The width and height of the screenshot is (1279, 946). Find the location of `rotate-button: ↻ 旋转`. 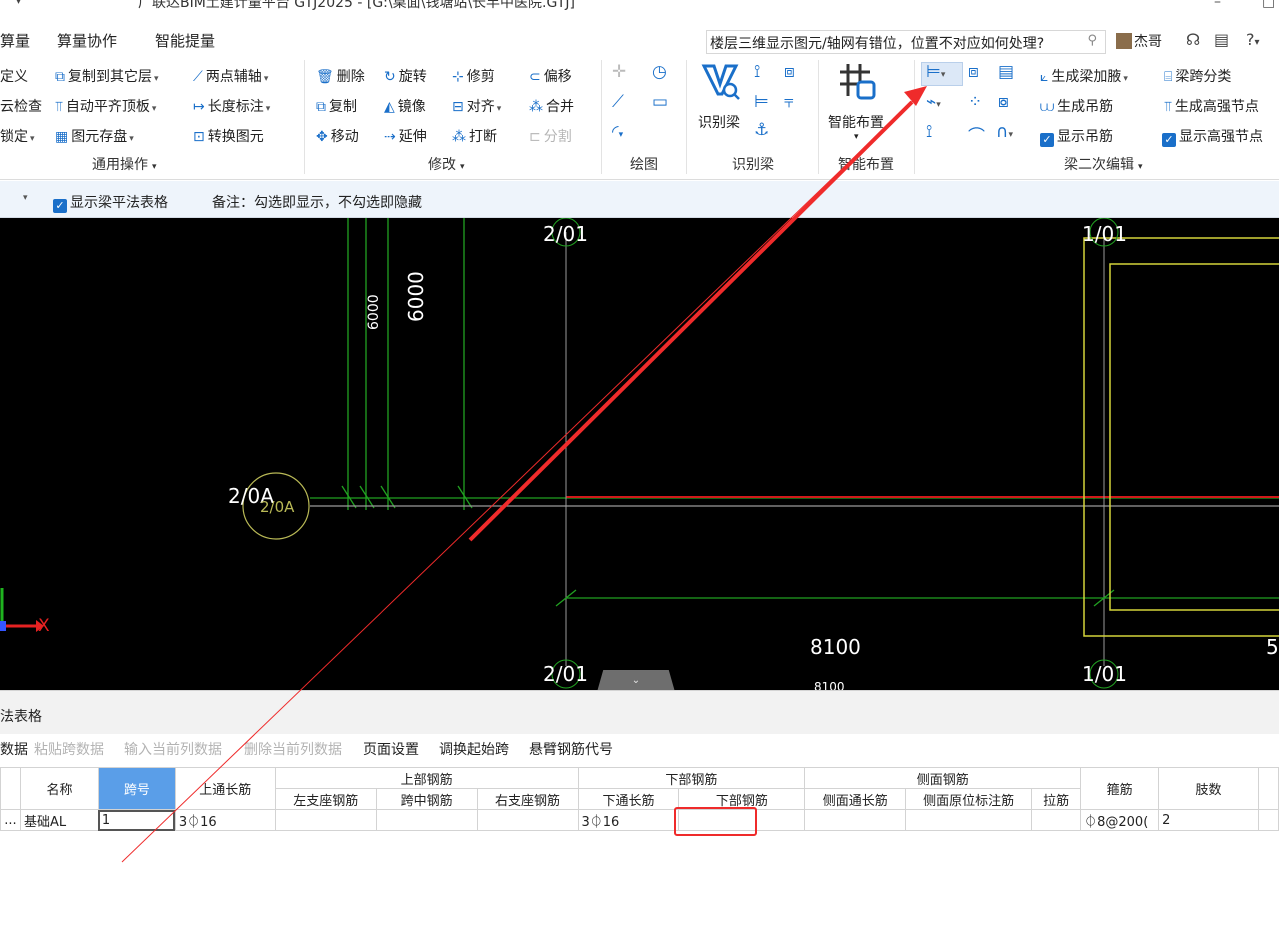

rotate-button: ↻ 旋转 is located at coordinates (405, 76).